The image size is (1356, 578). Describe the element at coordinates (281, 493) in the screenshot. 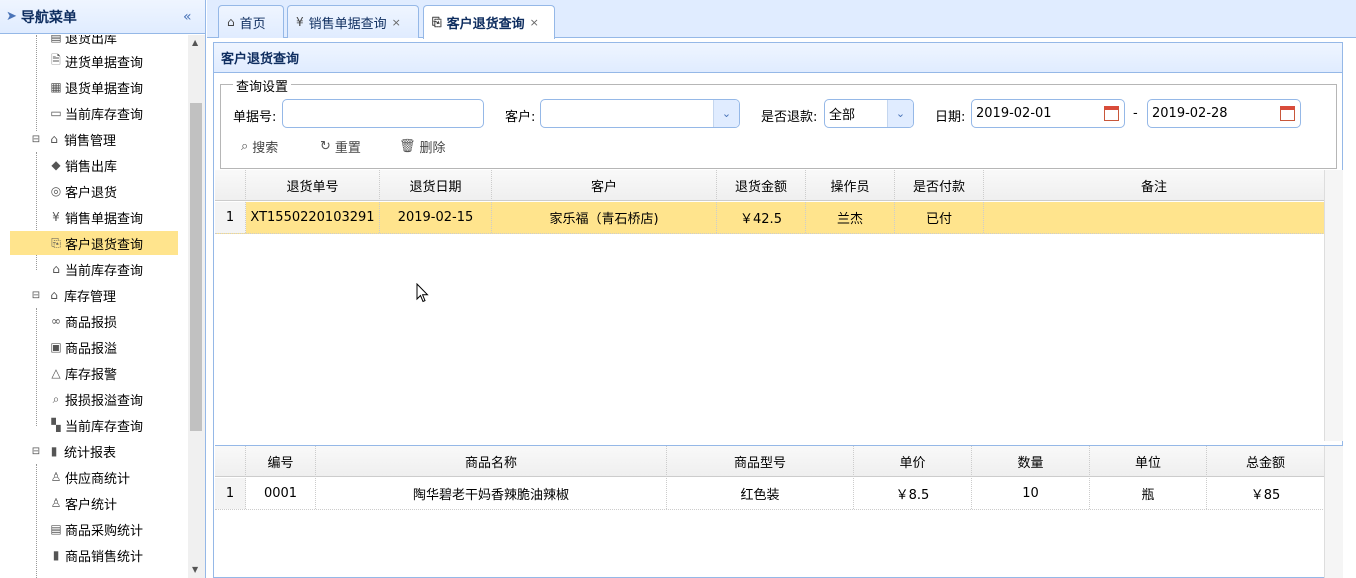

I see `table-cell: 0001` at that location.